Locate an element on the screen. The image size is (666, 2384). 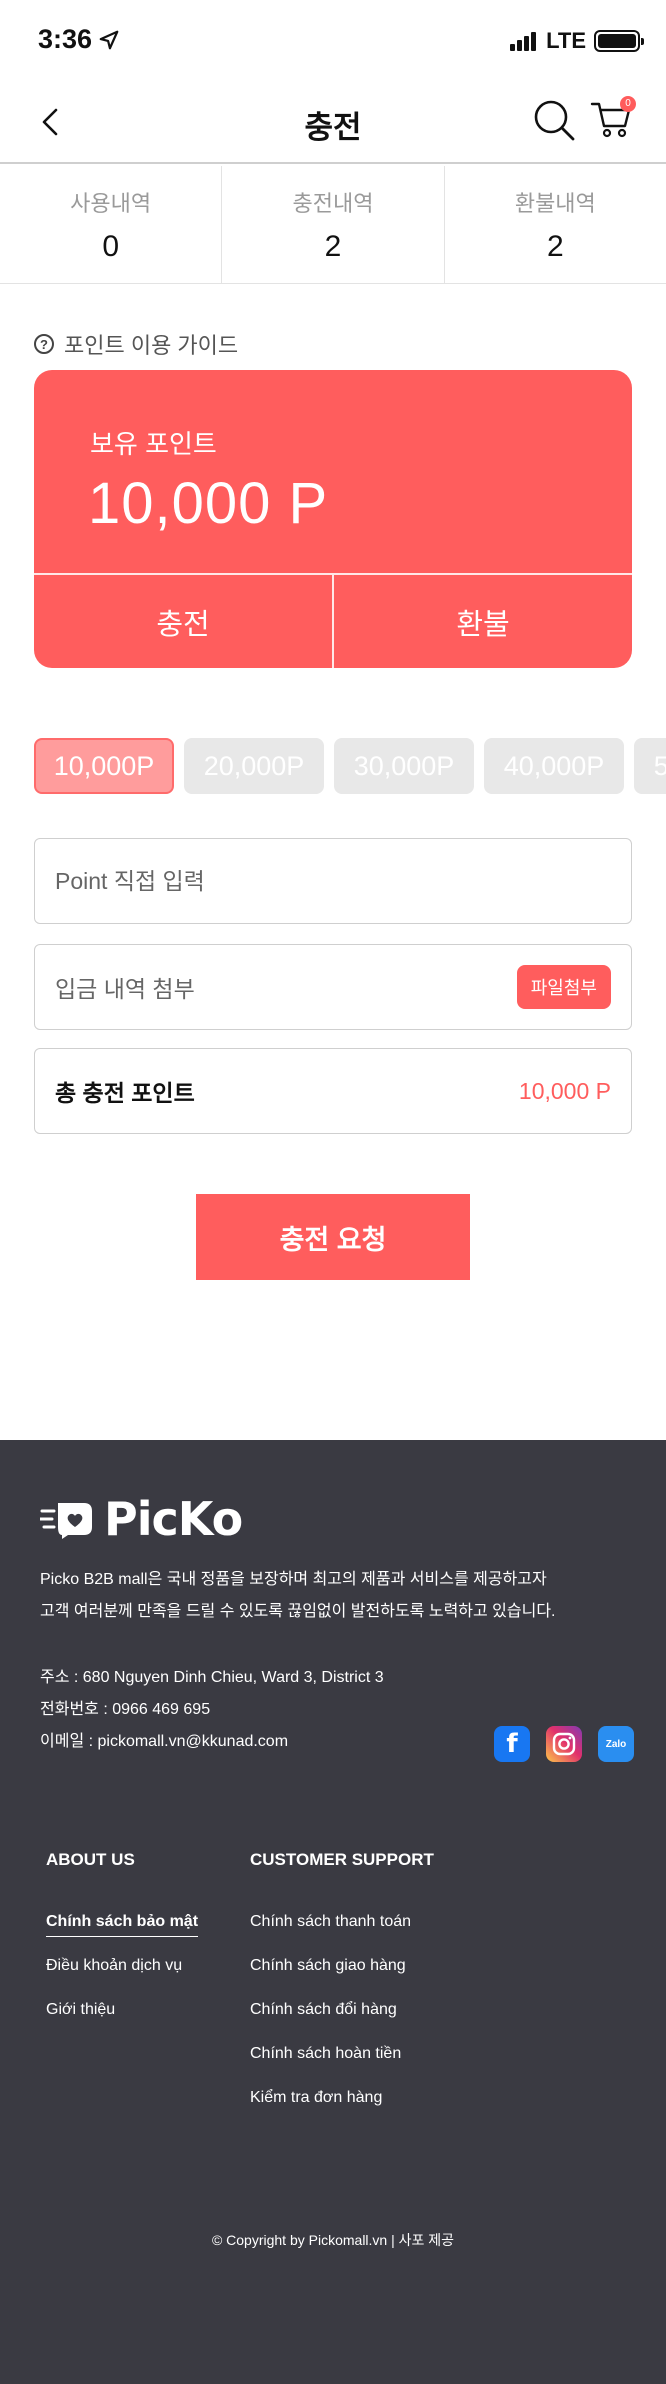
guide-label: 포인트 이용 가이드 is located at coordinates (151, 345).